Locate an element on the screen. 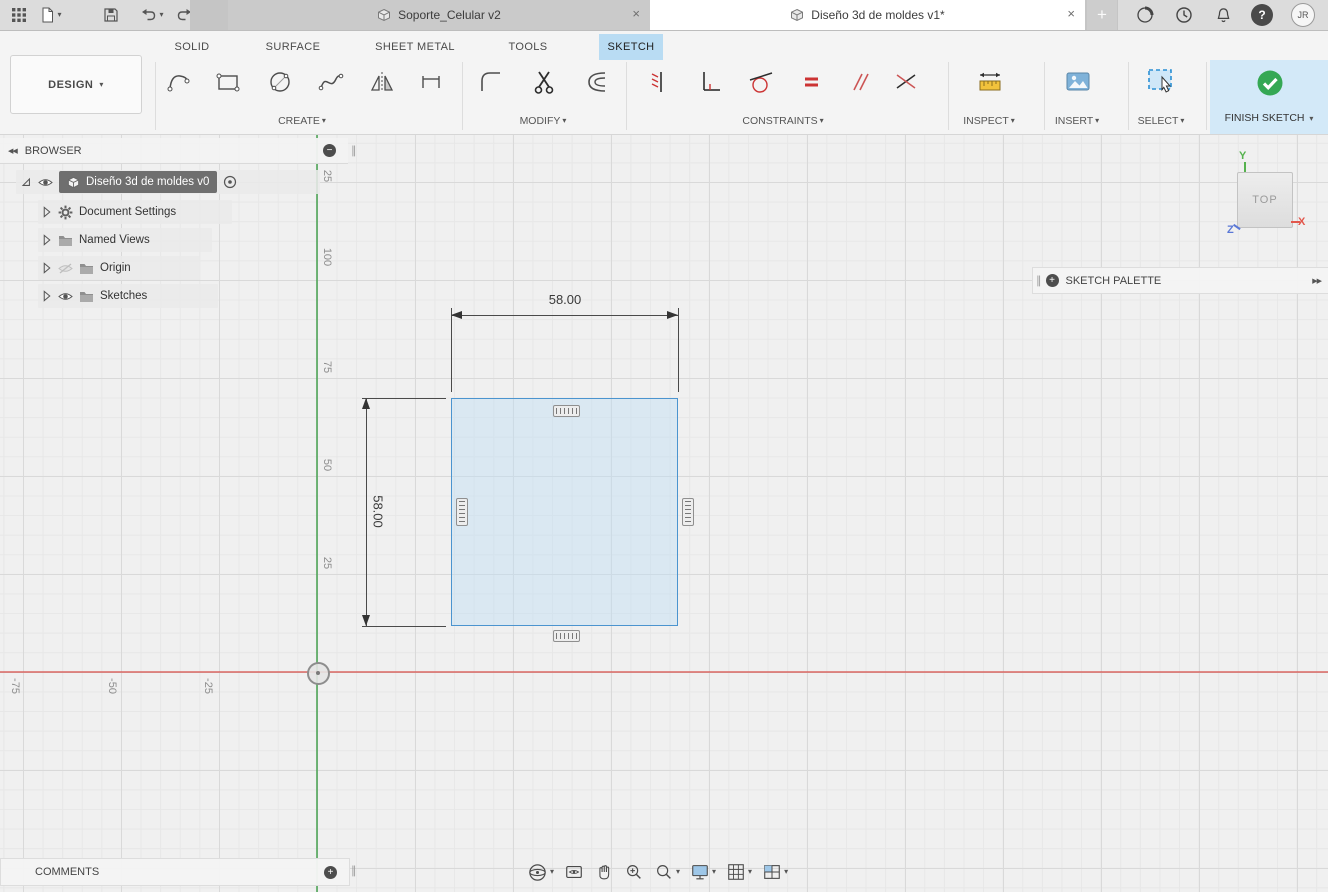 This screenshot has width=1328, height=892. dimension-arrow-right is located at coordinates (672, 315).